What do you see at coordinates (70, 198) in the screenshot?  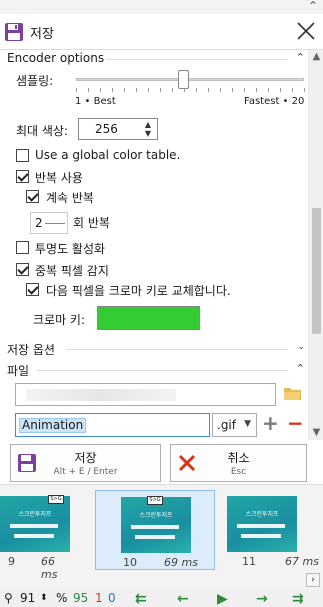 I see `loop-forever-label: 계속 반복` at bounding box center [70, 198].